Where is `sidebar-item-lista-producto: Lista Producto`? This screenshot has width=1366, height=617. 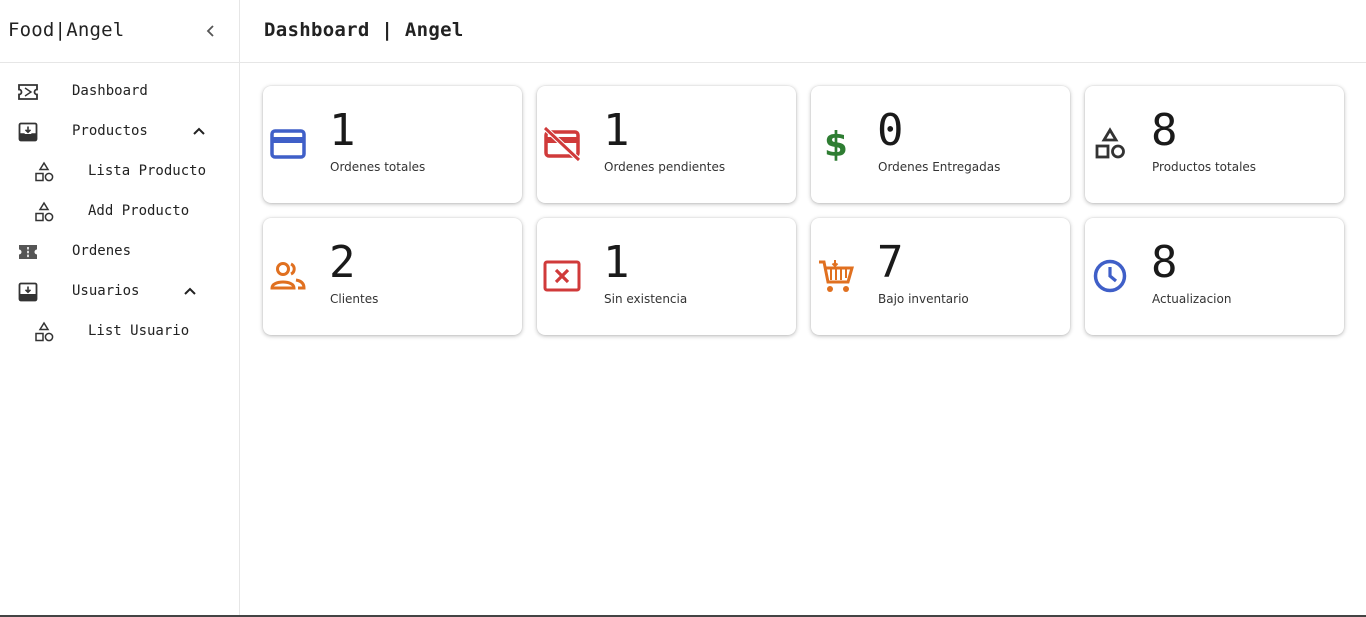 sidebar-item-lista-producto: Lista Producto is located at coordinates (119, 171).